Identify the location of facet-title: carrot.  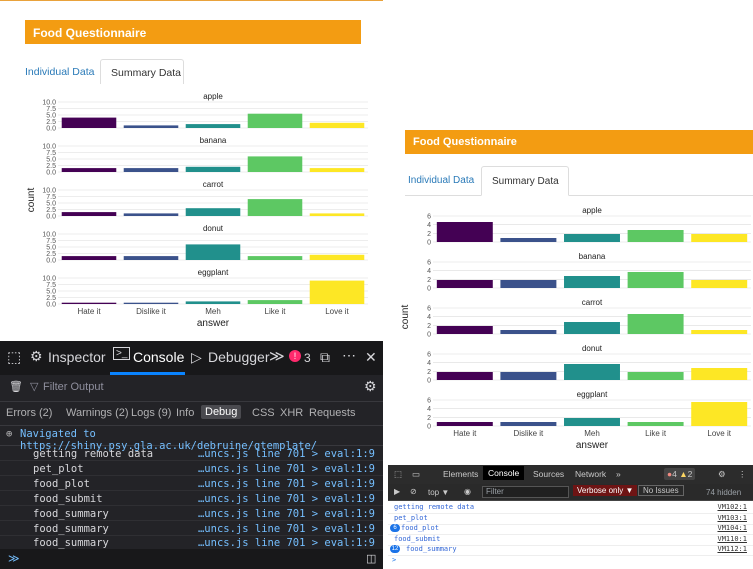
(213, 184).